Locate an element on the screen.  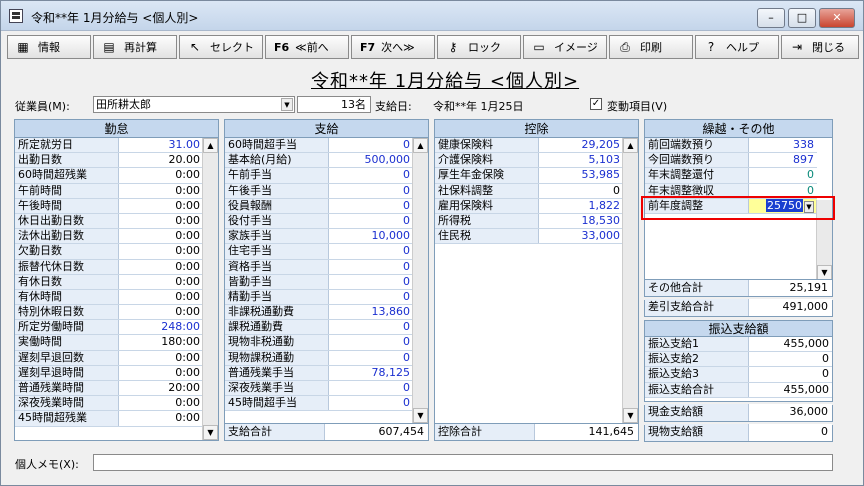
shikyu-row: 役付手当 0 is located at coordinates (319, 221).